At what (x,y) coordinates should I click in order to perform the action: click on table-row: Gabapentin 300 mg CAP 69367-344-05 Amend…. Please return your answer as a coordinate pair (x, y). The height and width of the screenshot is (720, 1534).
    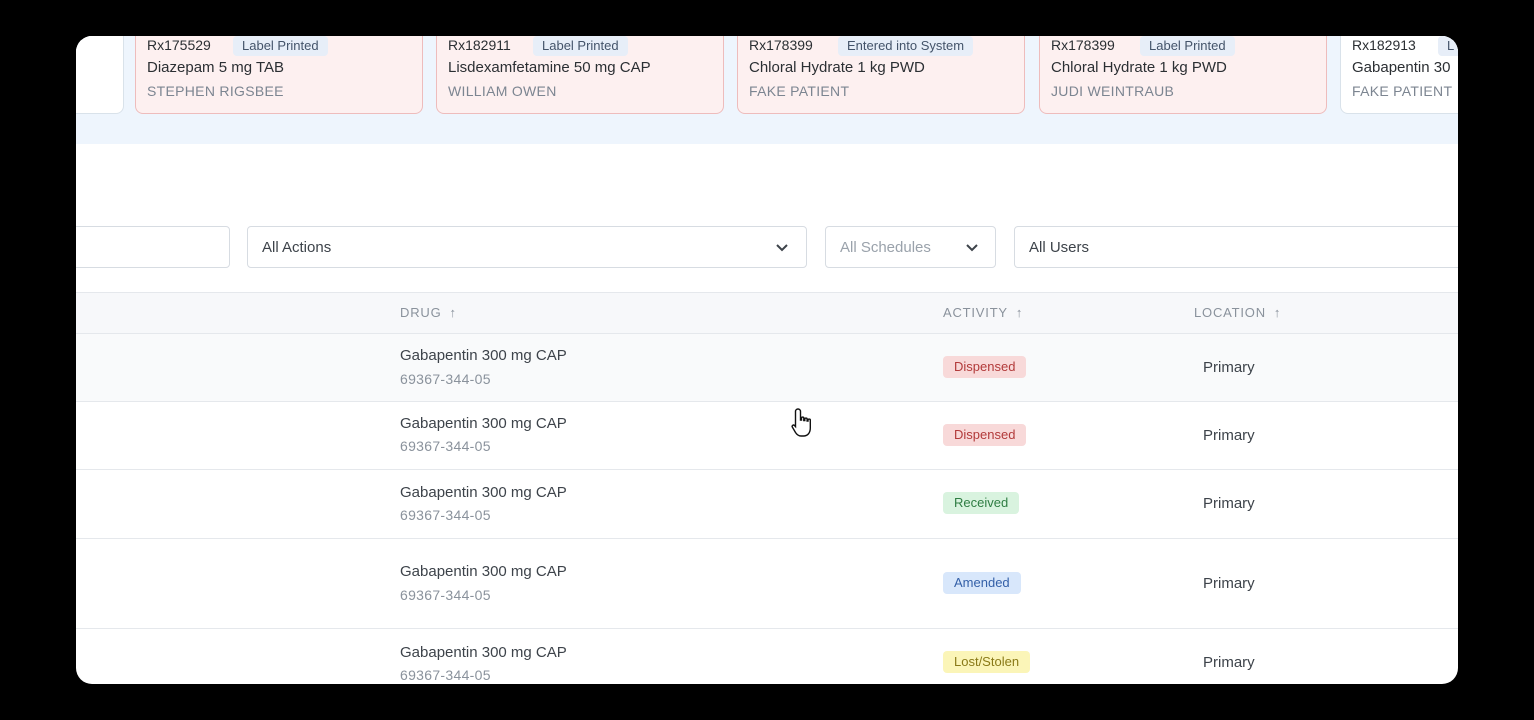
    Looking at the image, I should click on (767, 584).